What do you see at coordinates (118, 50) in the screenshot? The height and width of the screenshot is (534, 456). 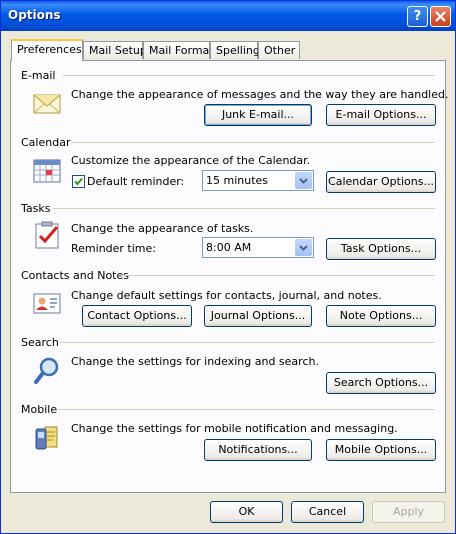 I see `tab-label: Mail Setup` at bounding box center [118, 50].